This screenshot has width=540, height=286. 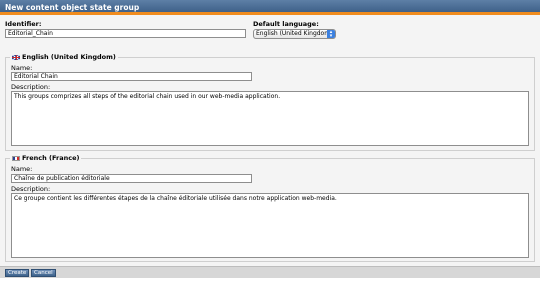 What do you see at coordinates (125, 33) in the screenshot?
I see `identifier-input: Editorial_Chain` at bounding box center [125, 33].